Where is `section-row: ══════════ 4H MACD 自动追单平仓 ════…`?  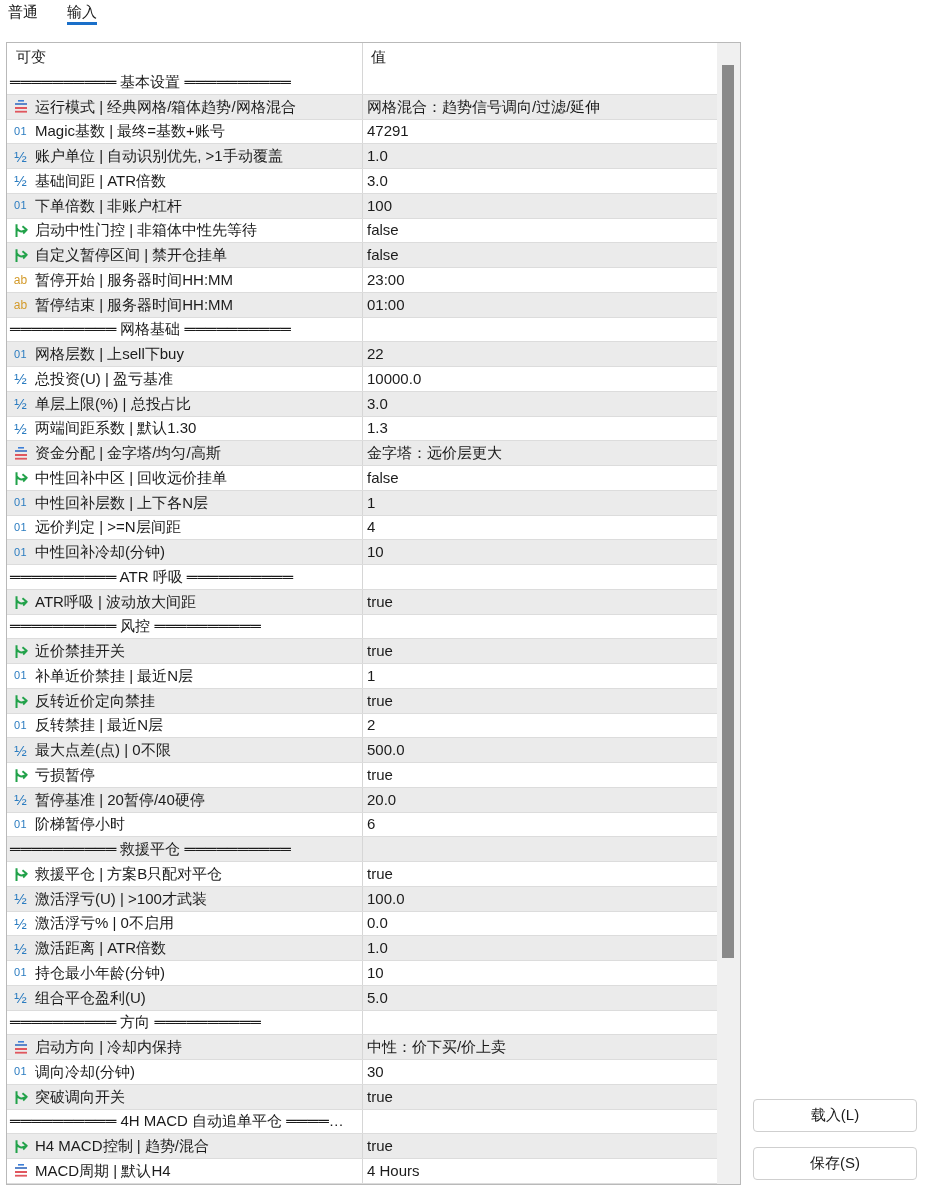
section-row: ══════════ 4H MACD 自动追单平仓 ════… is located at coordinates (362, 1122).